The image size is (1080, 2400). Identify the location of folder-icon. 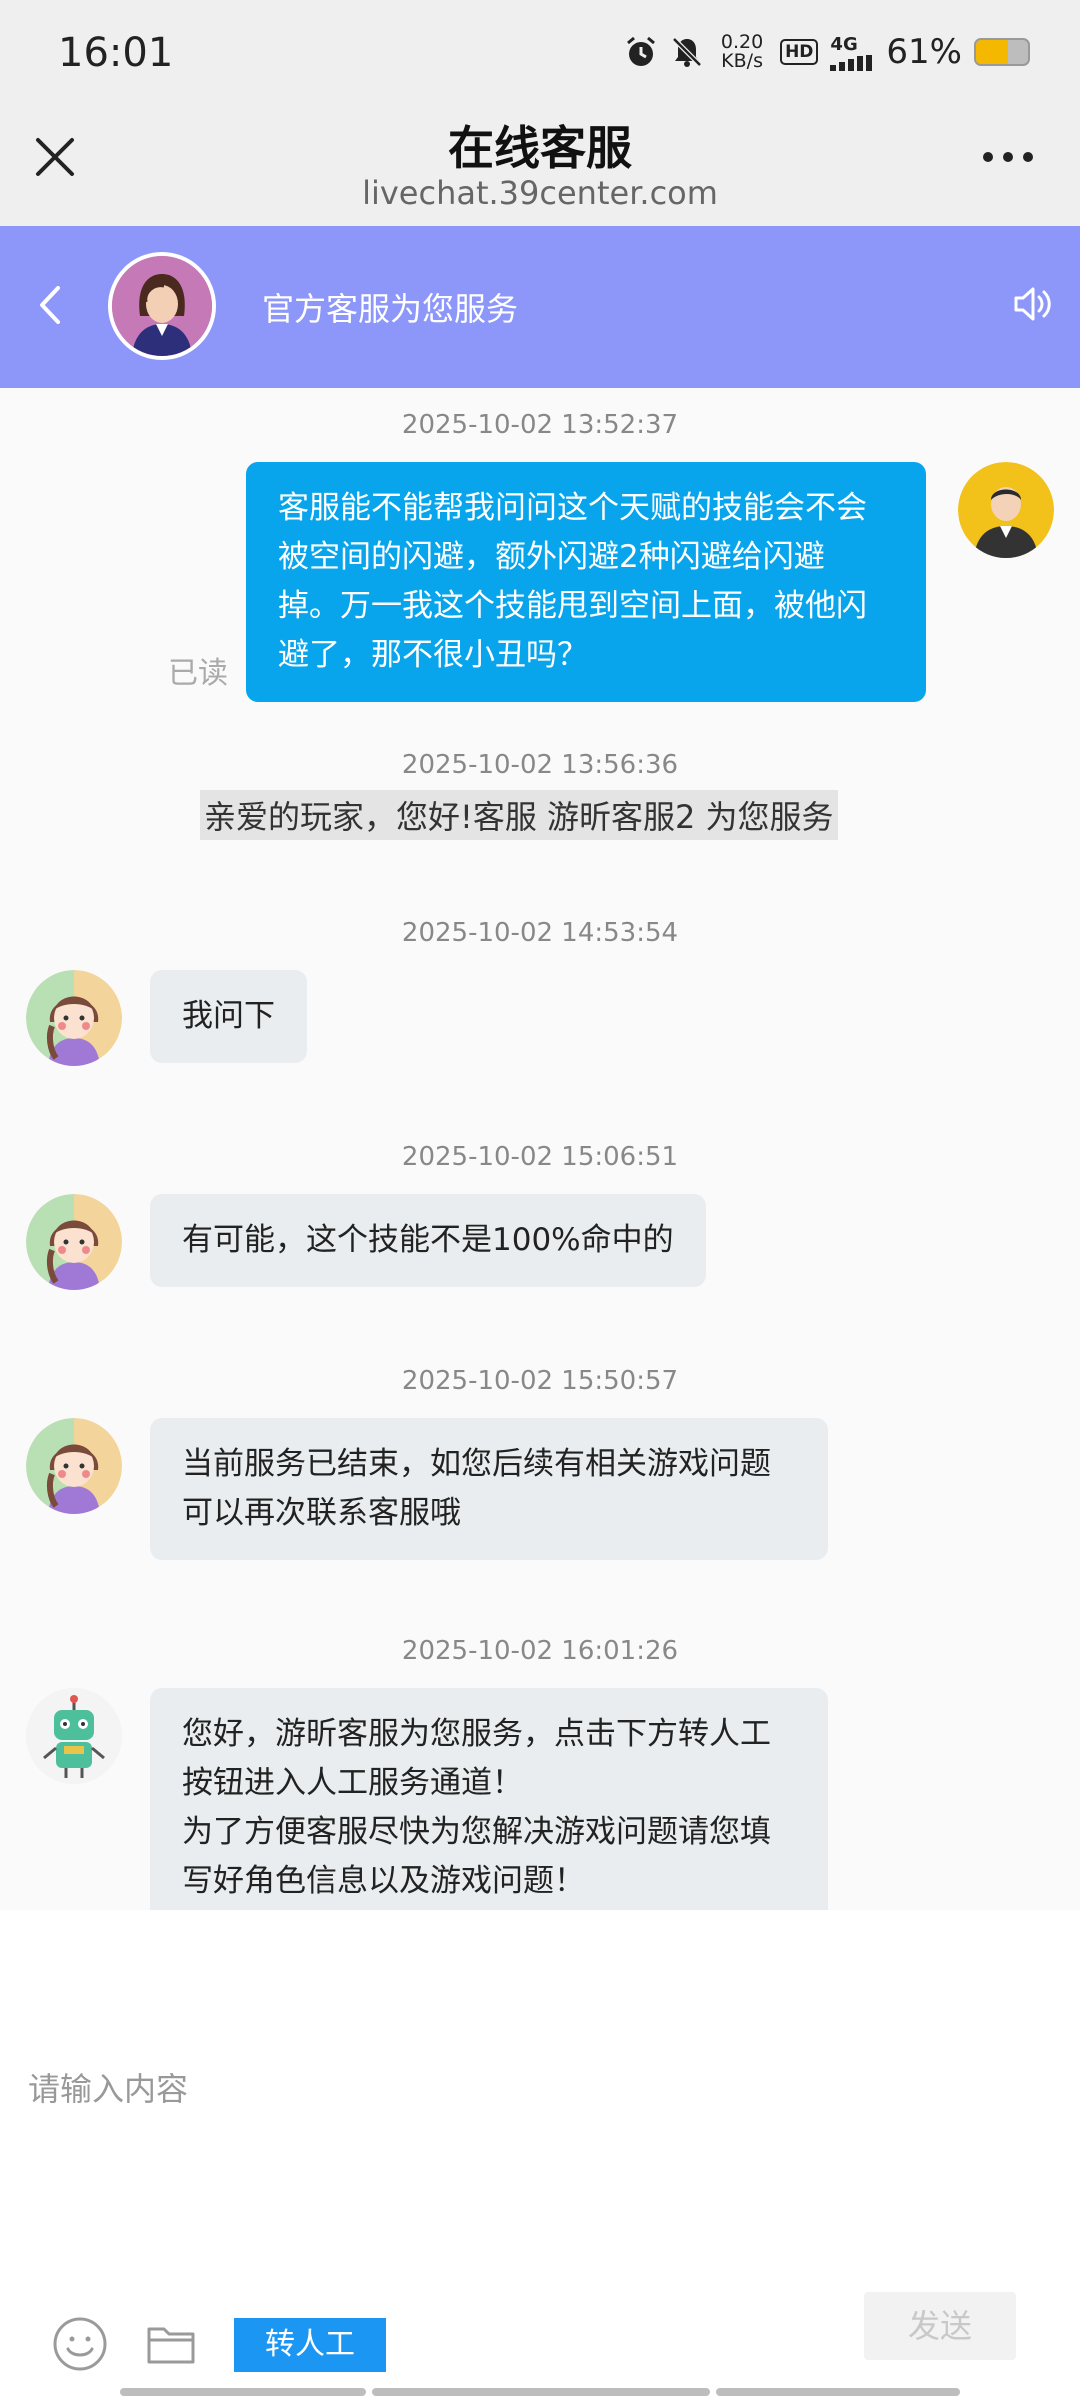
(171, 2344).